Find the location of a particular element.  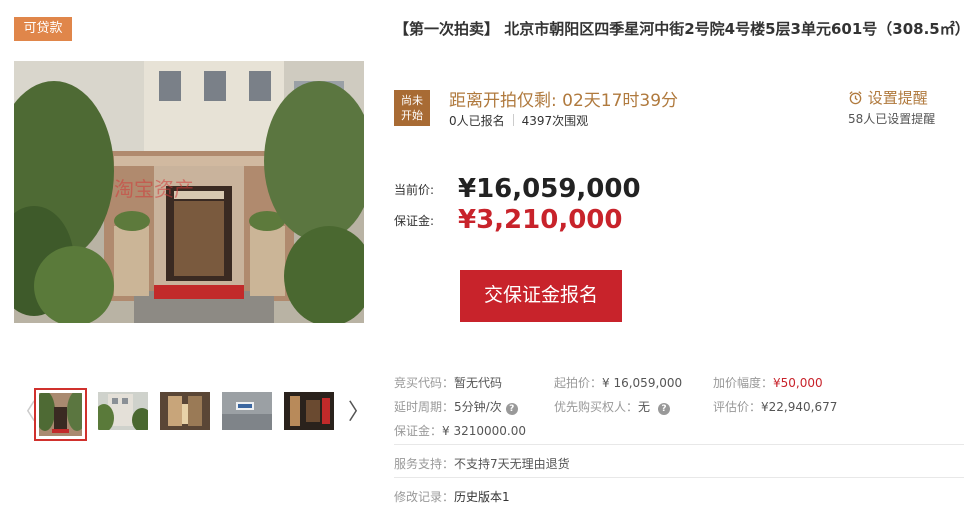

start-price-field: 起拍价：¥ 16,059,000 is located at coordinates (618, 382).